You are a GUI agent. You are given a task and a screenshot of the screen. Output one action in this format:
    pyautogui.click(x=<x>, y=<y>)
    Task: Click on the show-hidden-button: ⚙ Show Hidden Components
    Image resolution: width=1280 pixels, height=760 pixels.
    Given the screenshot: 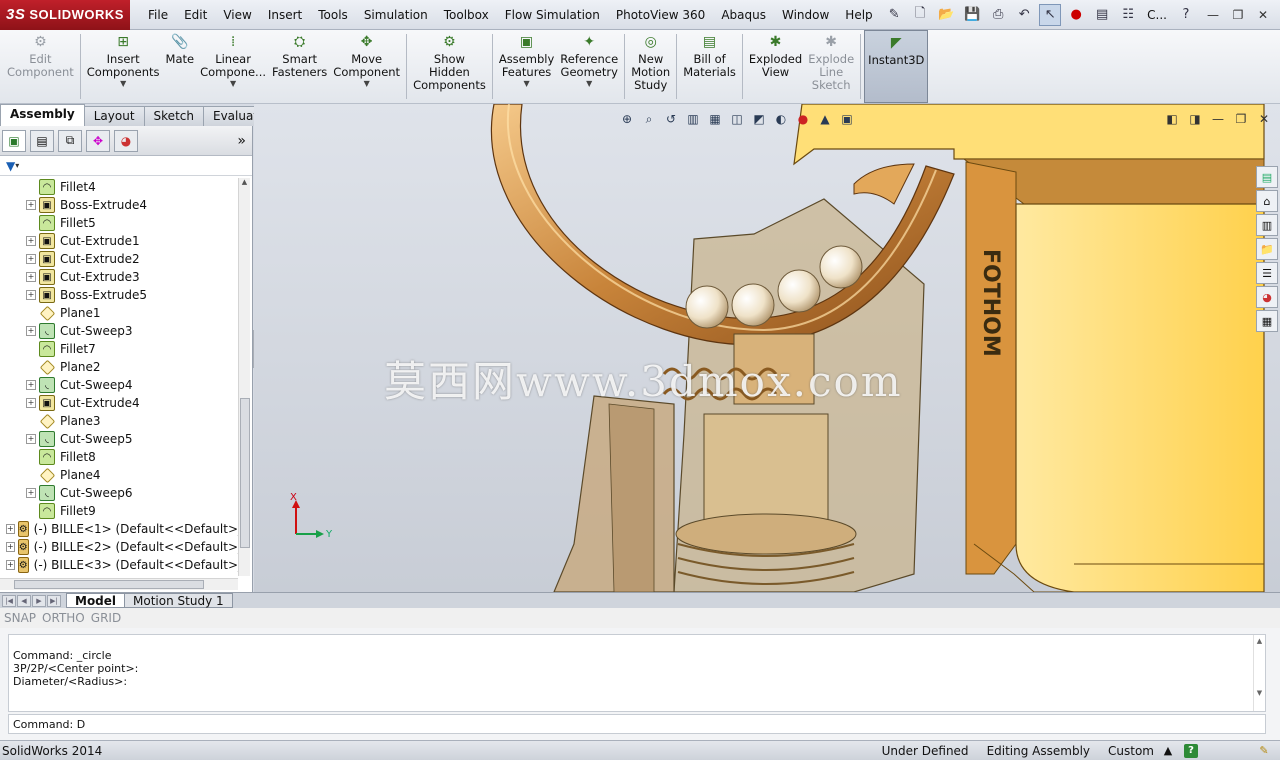 What is the action you would take?
    pyautogui.click(x=449, y=66)
    